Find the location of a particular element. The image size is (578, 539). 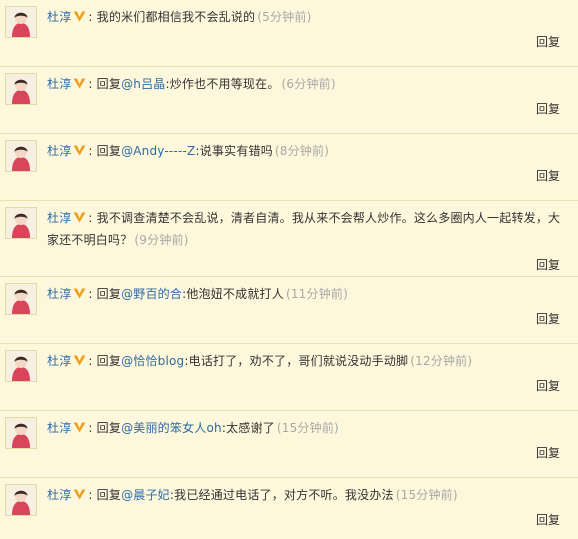

comment-time: (5分钟前) is located at coordinates (284, 17).